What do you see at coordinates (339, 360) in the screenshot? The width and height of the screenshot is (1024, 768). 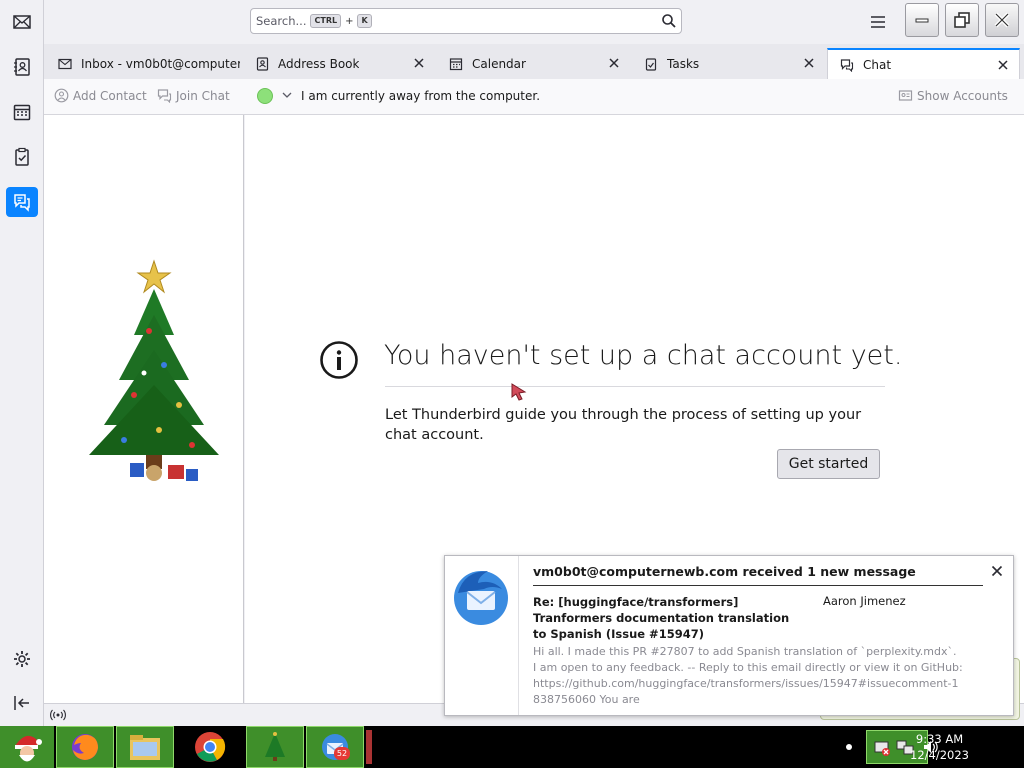 I see `info-icon` at bounding box center [339, 360].